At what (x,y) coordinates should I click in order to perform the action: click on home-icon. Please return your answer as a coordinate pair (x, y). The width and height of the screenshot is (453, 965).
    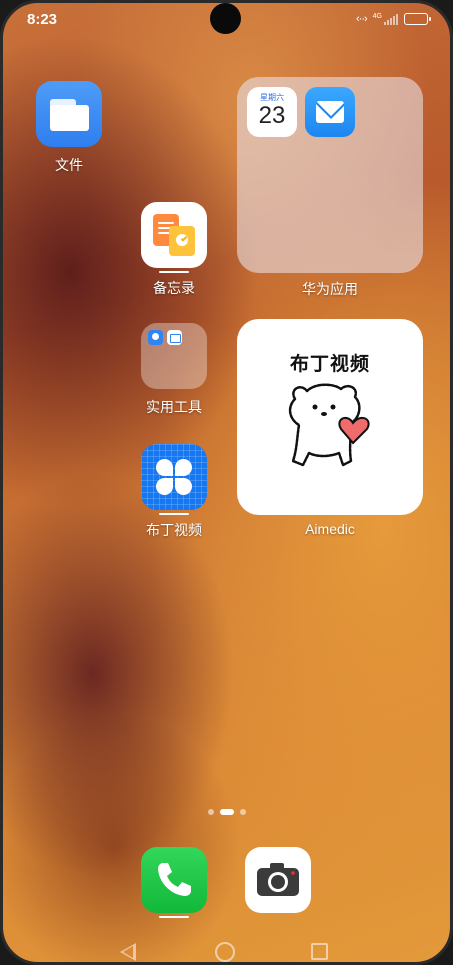
    Looking at the image, I should click on (225, 952).